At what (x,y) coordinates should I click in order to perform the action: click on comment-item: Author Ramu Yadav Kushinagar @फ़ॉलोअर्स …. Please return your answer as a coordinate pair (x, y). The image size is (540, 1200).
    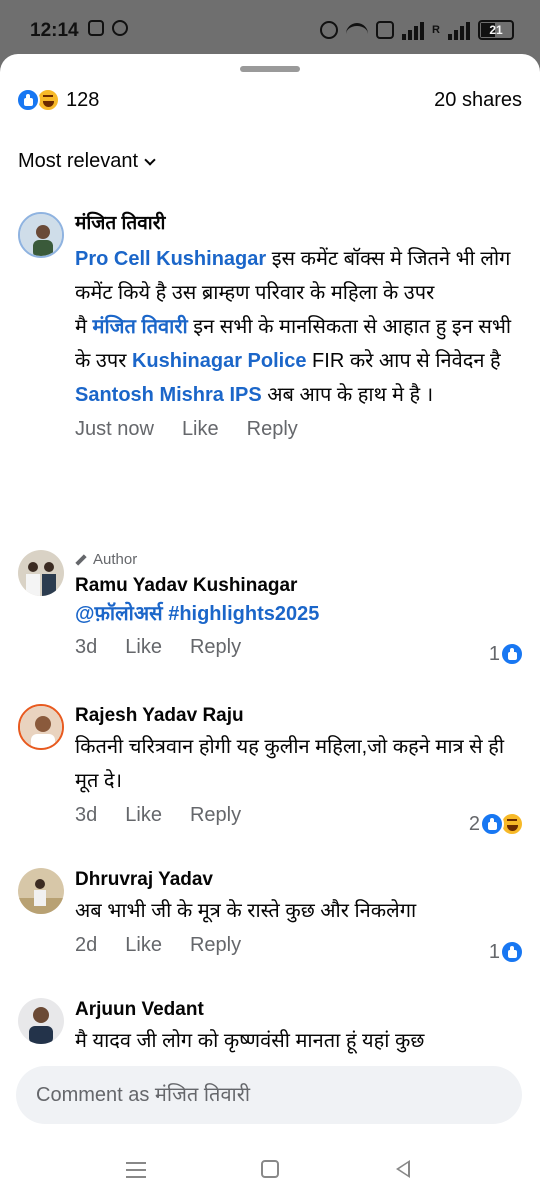
    Looking at the image, I should click on (271, 615).